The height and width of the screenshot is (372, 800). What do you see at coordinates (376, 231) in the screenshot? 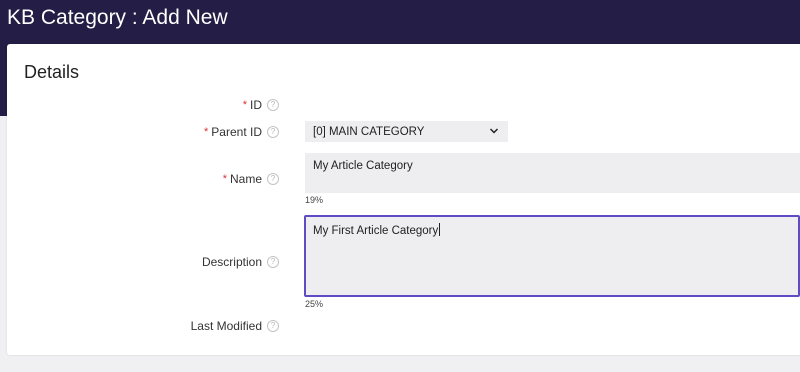
I see `description-text: My First Article Category` at bounding box center [376, 231].